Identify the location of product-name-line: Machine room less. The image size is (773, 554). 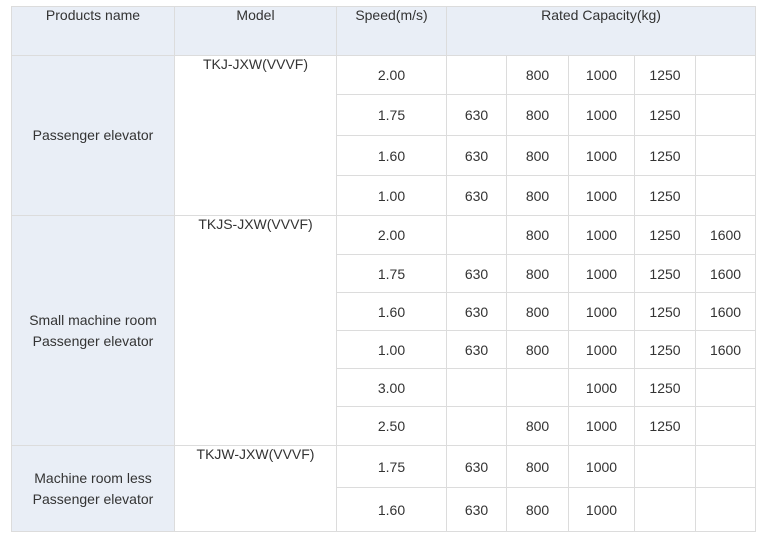
(93, 477).